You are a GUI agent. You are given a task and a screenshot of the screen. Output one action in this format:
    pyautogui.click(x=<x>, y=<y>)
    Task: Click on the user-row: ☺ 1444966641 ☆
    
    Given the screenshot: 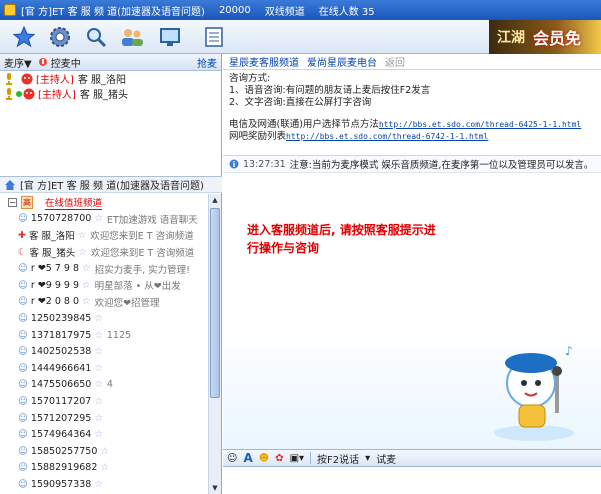 What is the action you would take?
    pyautogui.click(x=104, y=368)
    